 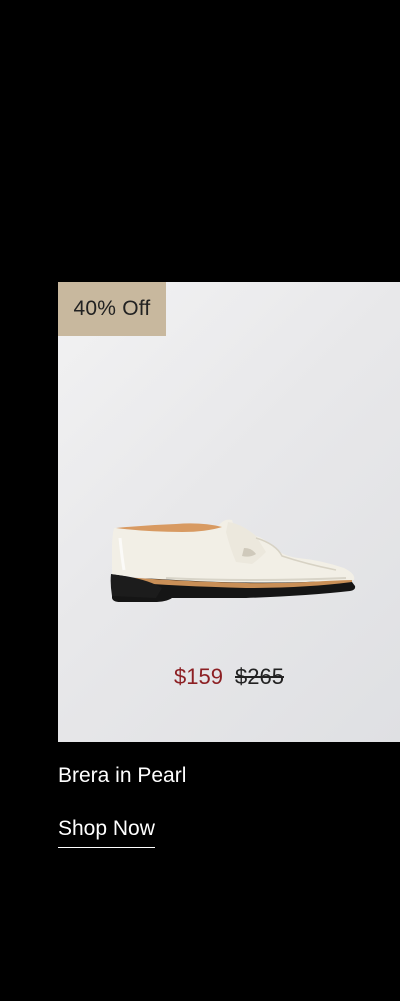 What do you see at coordinates (112, 309) in the screenshot?
I see `discount-badge: 40% Off` at bounding box center [112, 309].